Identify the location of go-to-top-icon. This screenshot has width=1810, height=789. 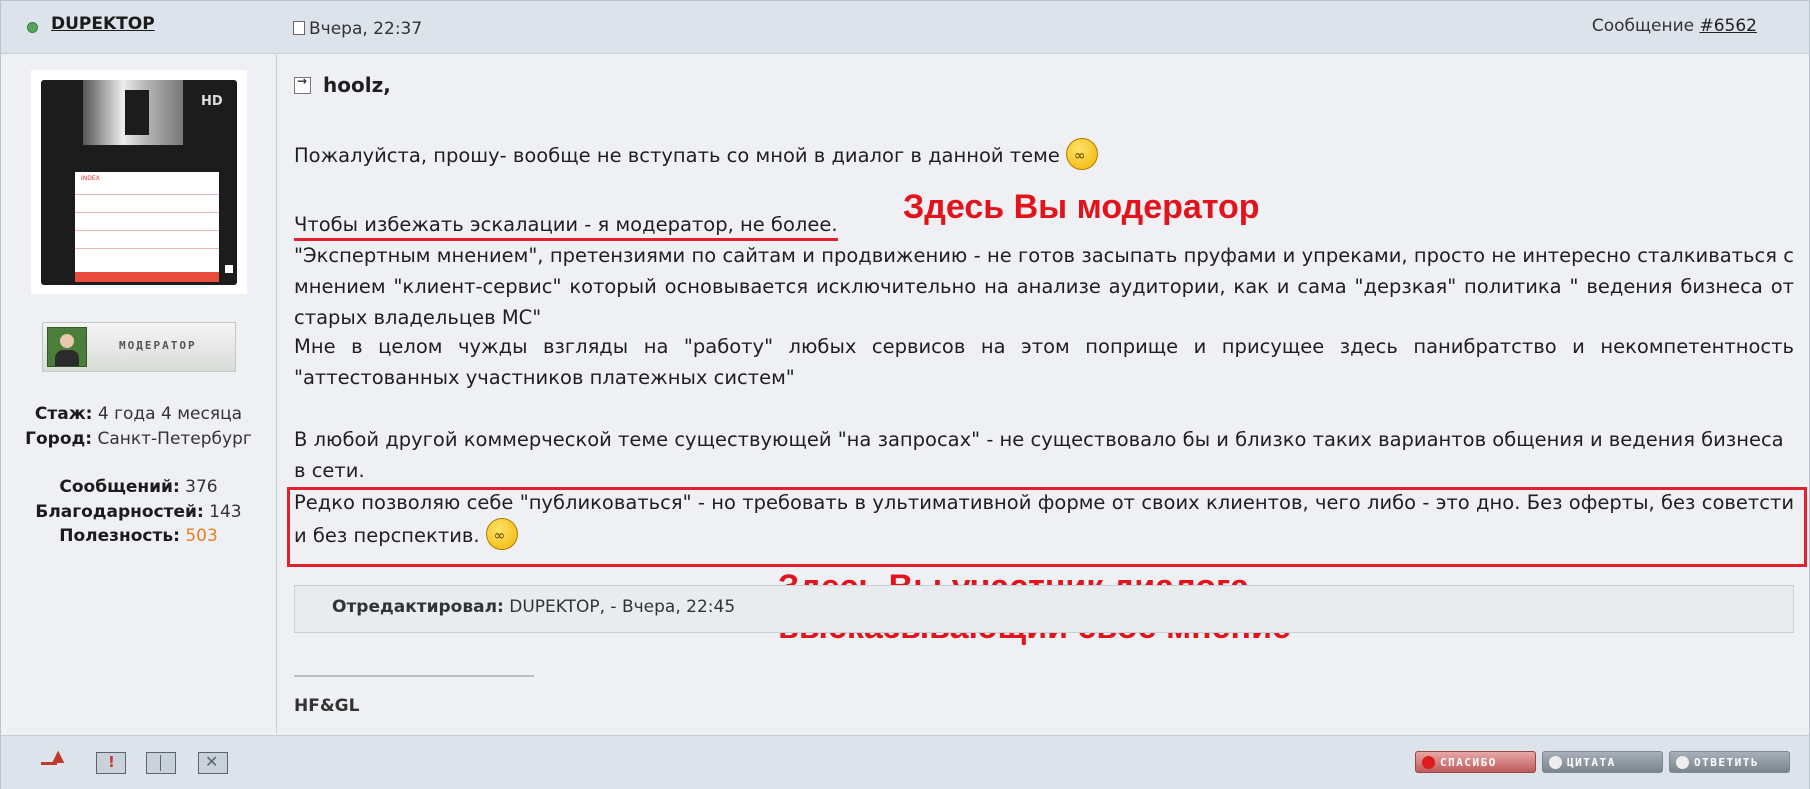
(53, 759).